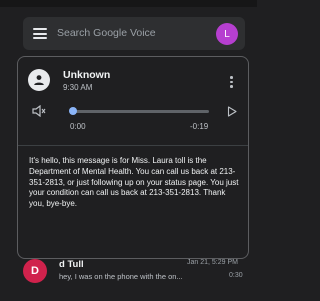 Image resolution: width=320 pixels, height=301 pixels. What do you see at coordinates (39, 80) in the screenshot?
I see `person-icon` at bounding box center [39, 80].